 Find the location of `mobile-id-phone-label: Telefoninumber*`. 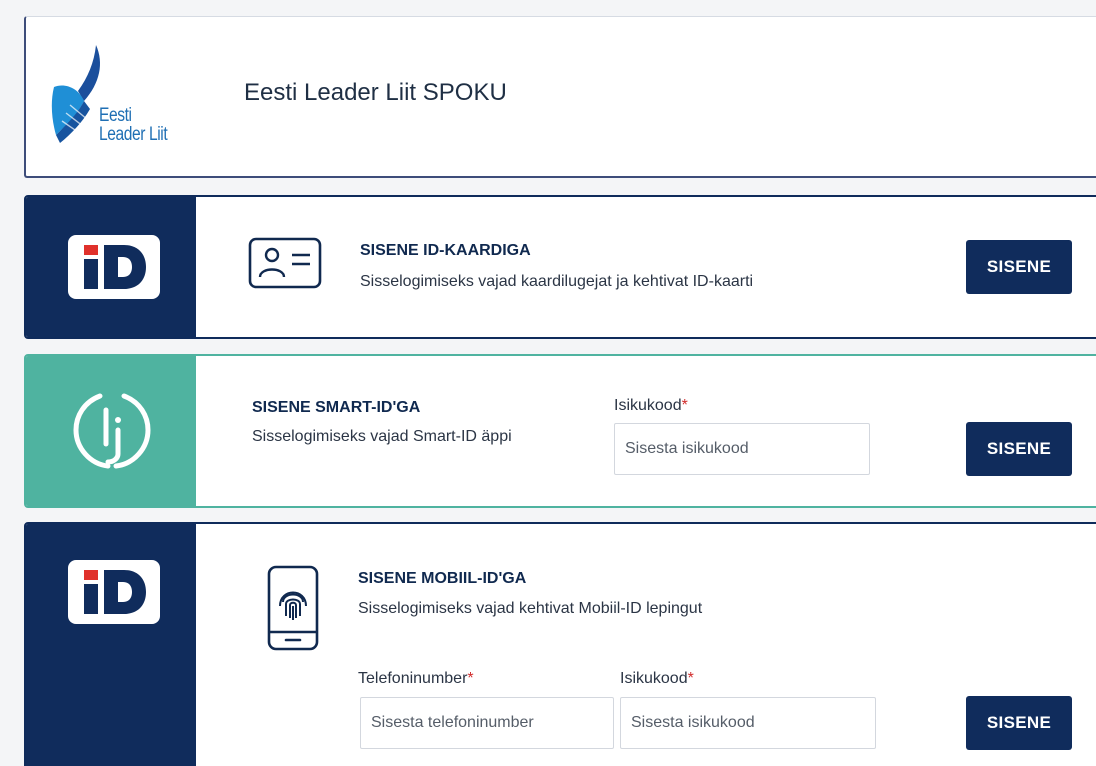

mobile-id-phone-label: Telefoninumber* is located at coordinates (416, 679).